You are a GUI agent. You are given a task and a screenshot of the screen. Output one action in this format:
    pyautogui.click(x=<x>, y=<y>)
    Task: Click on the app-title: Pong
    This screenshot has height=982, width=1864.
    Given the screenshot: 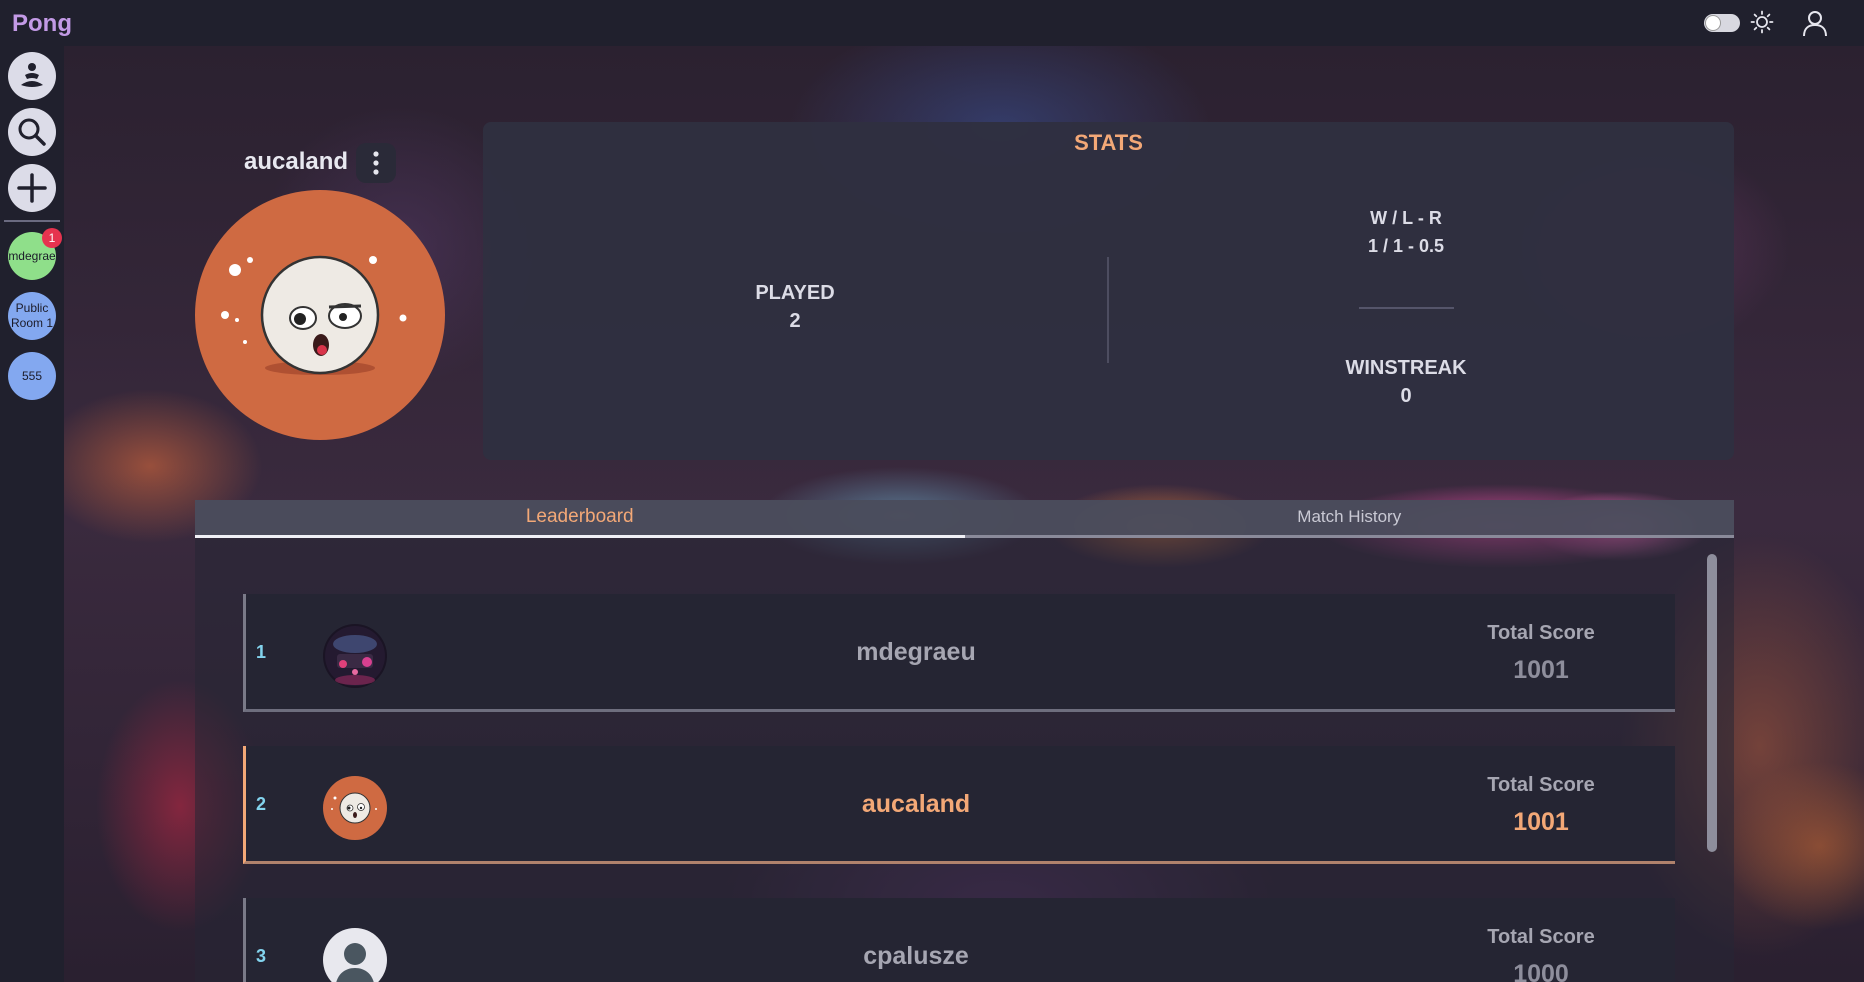 What is the action you would take?
    pyautogui.click(x=42, y=24)
    